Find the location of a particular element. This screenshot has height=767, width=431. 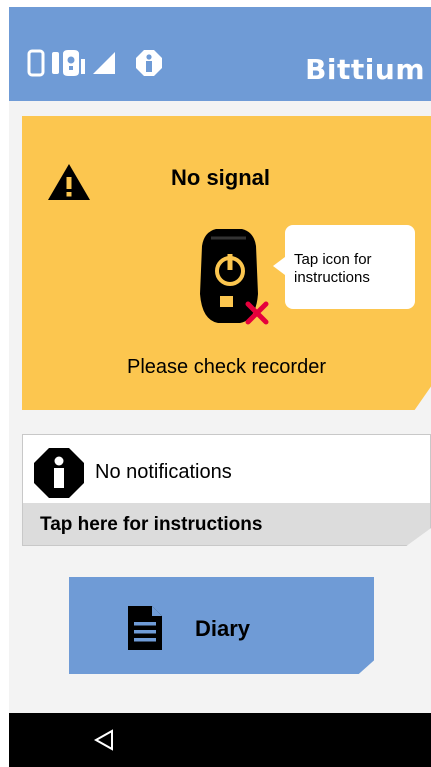

status-icons is located at coordinates (95, 63).